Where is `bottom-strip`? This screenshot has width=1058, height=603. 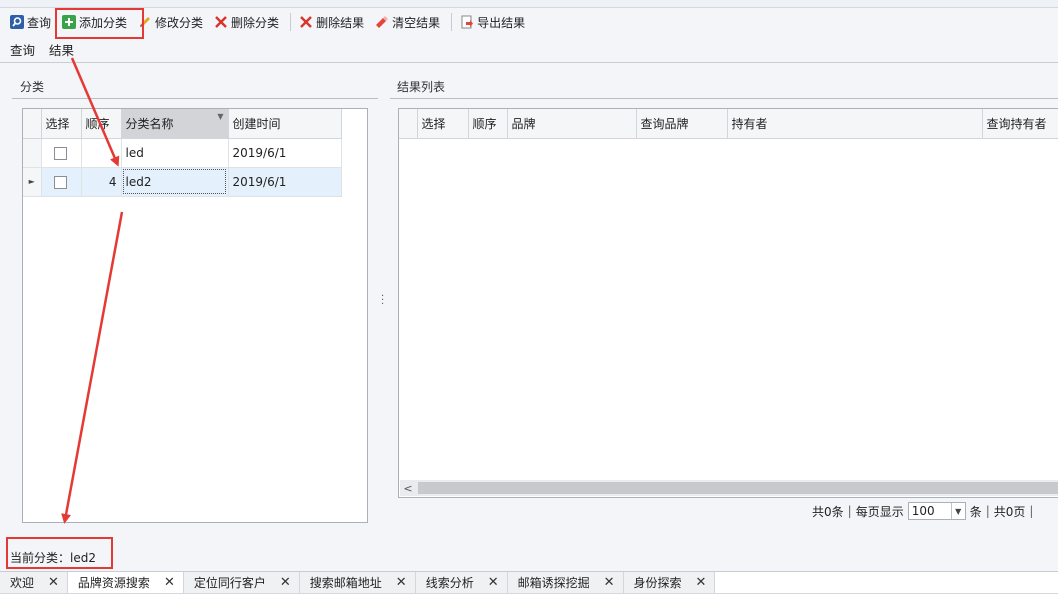
bottom-strip is located at coordinates (529, 598).